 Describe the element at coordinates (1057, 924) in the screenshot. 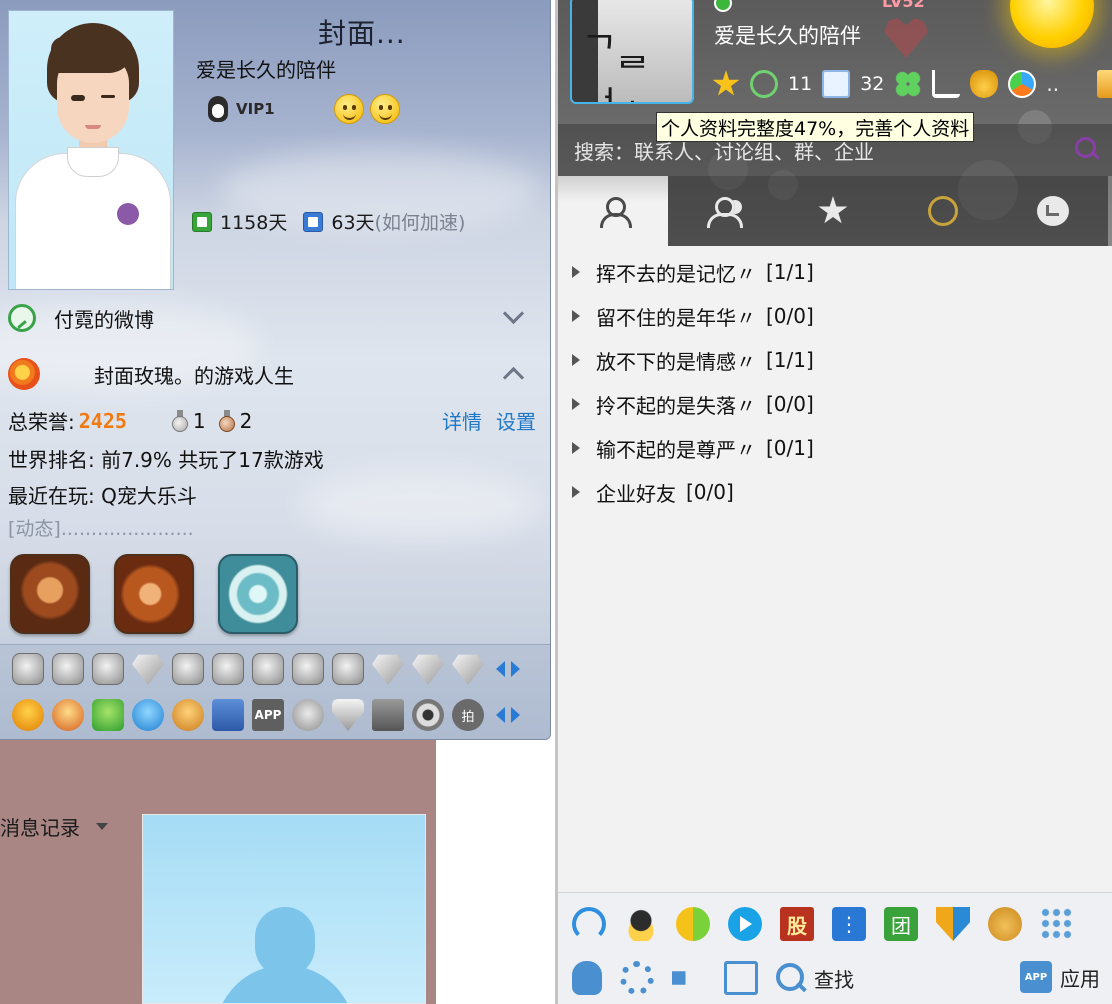

I see `grid-menu-icon` at that location.